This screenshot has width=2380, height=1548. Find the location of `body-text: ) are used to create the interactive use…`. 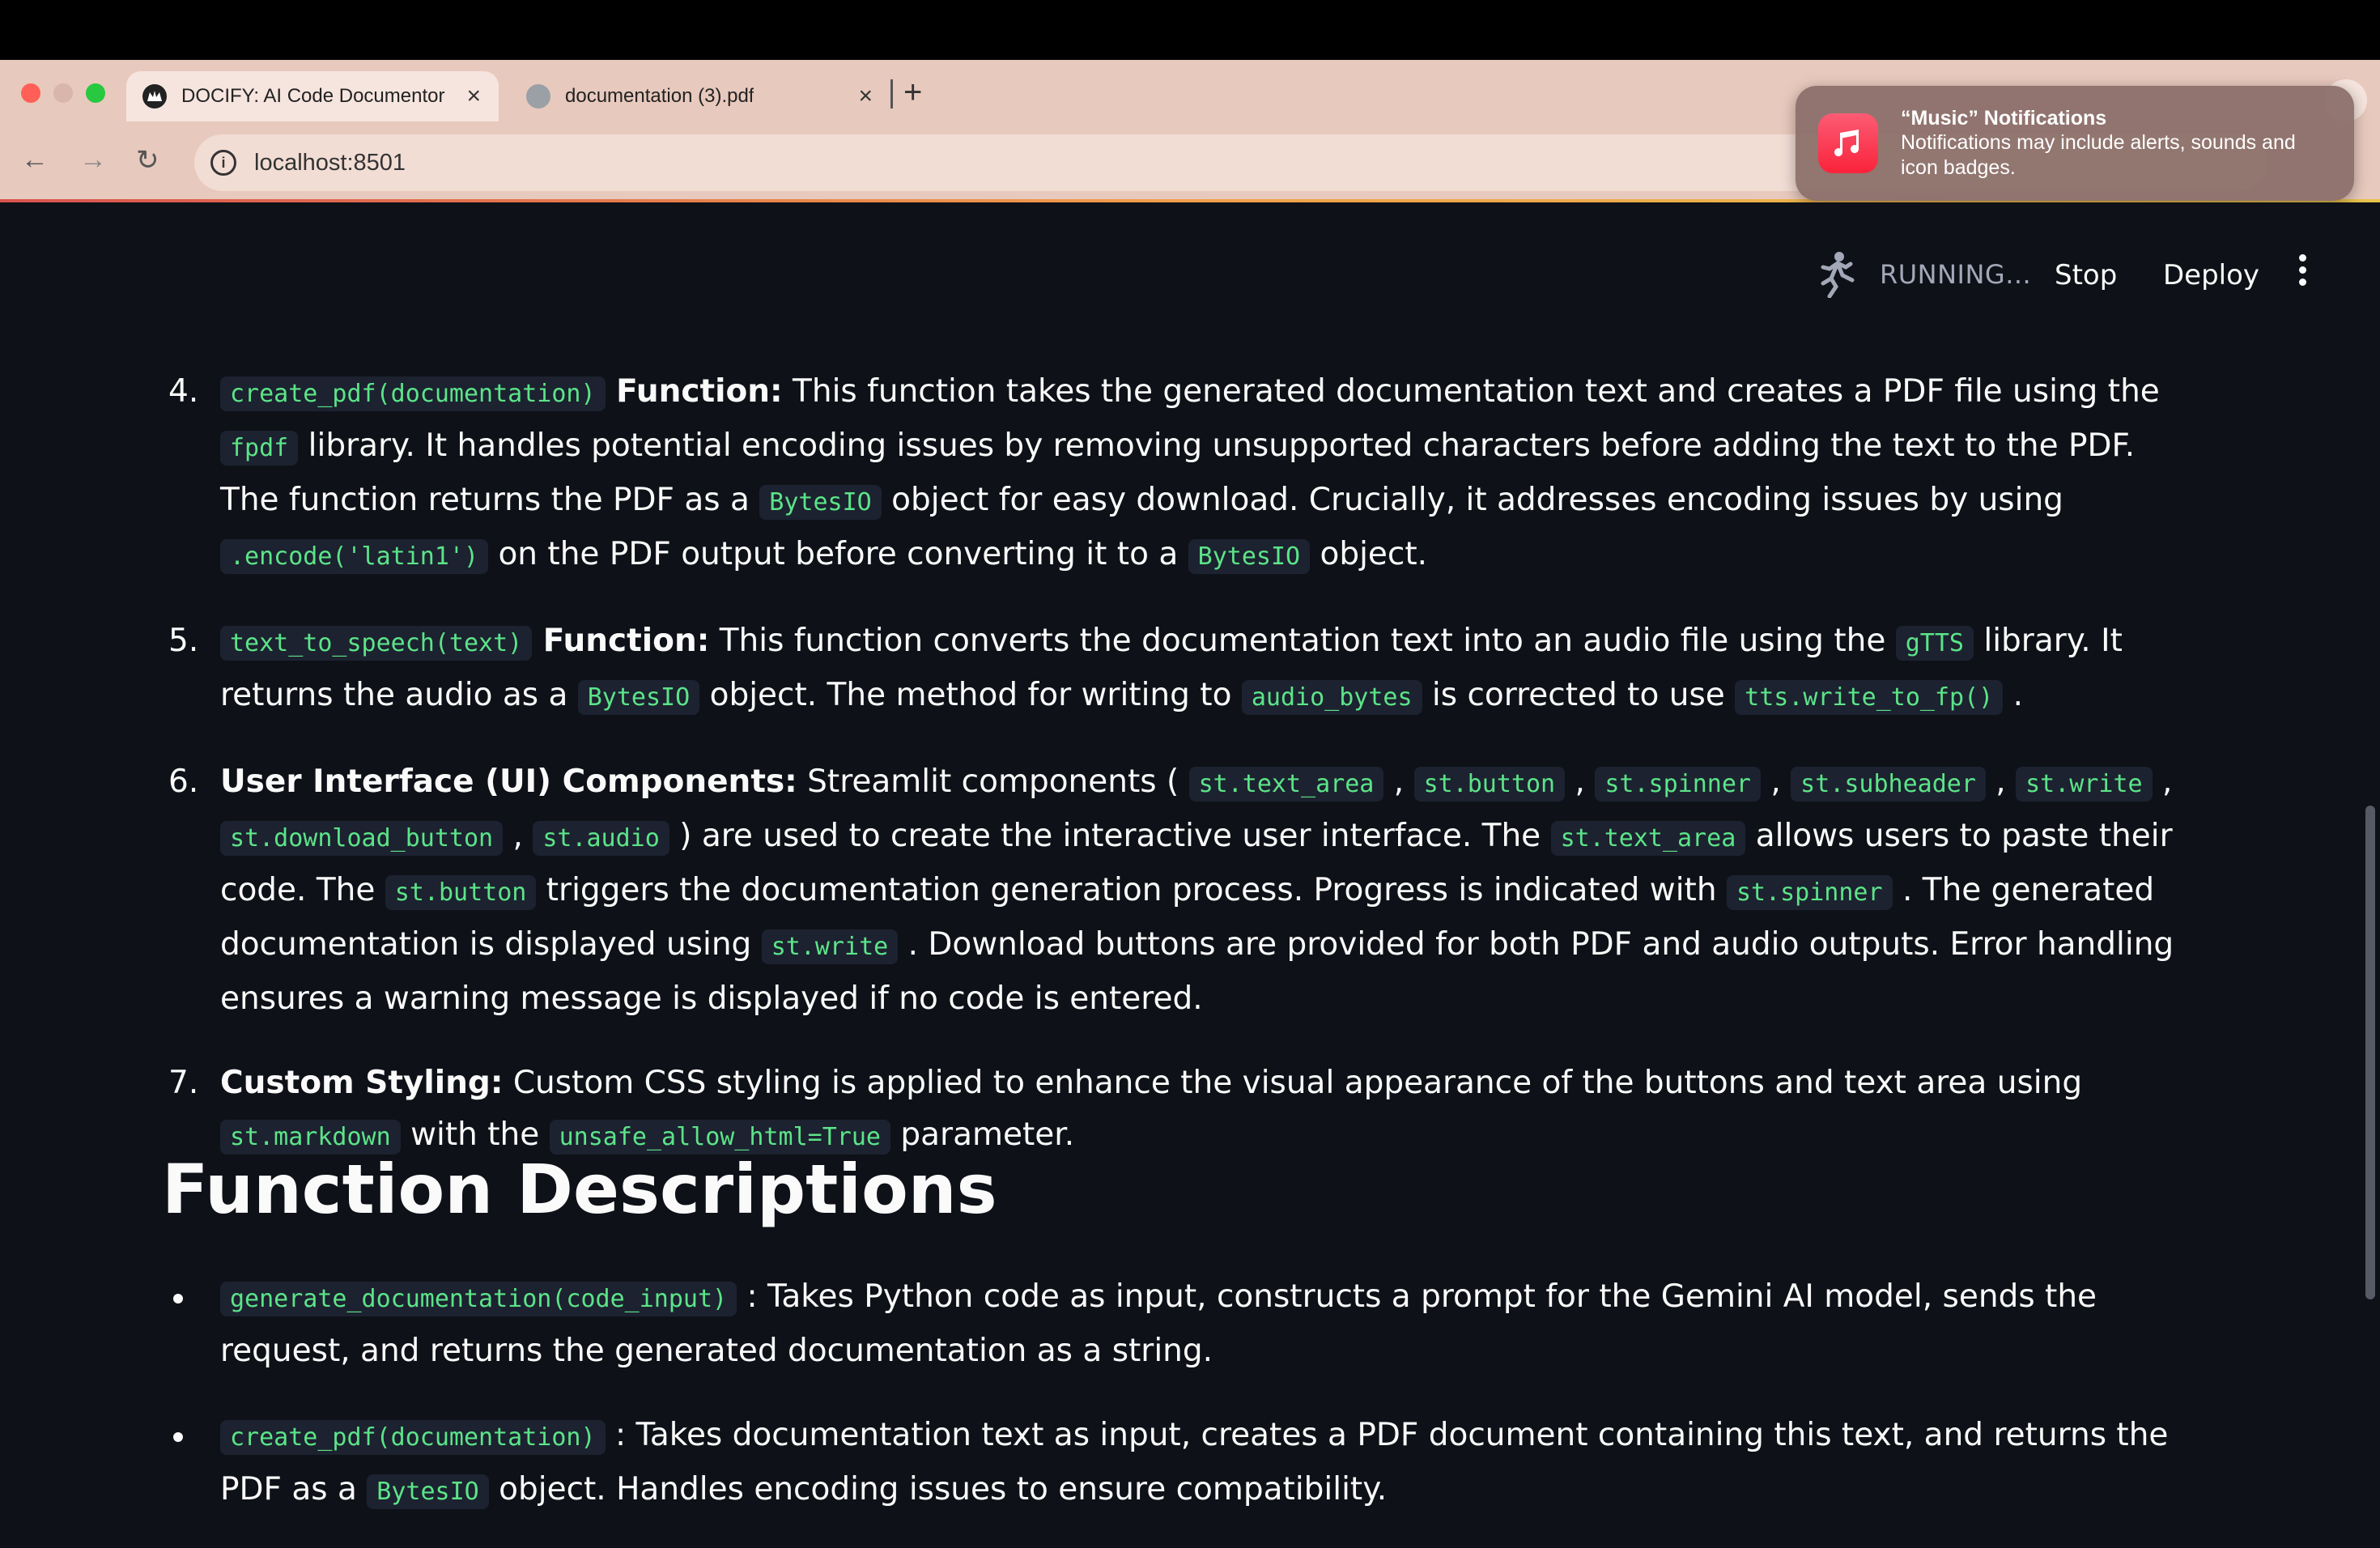

body-text: ) are used to create the interactive use… is located at coordinates (1110, 836).